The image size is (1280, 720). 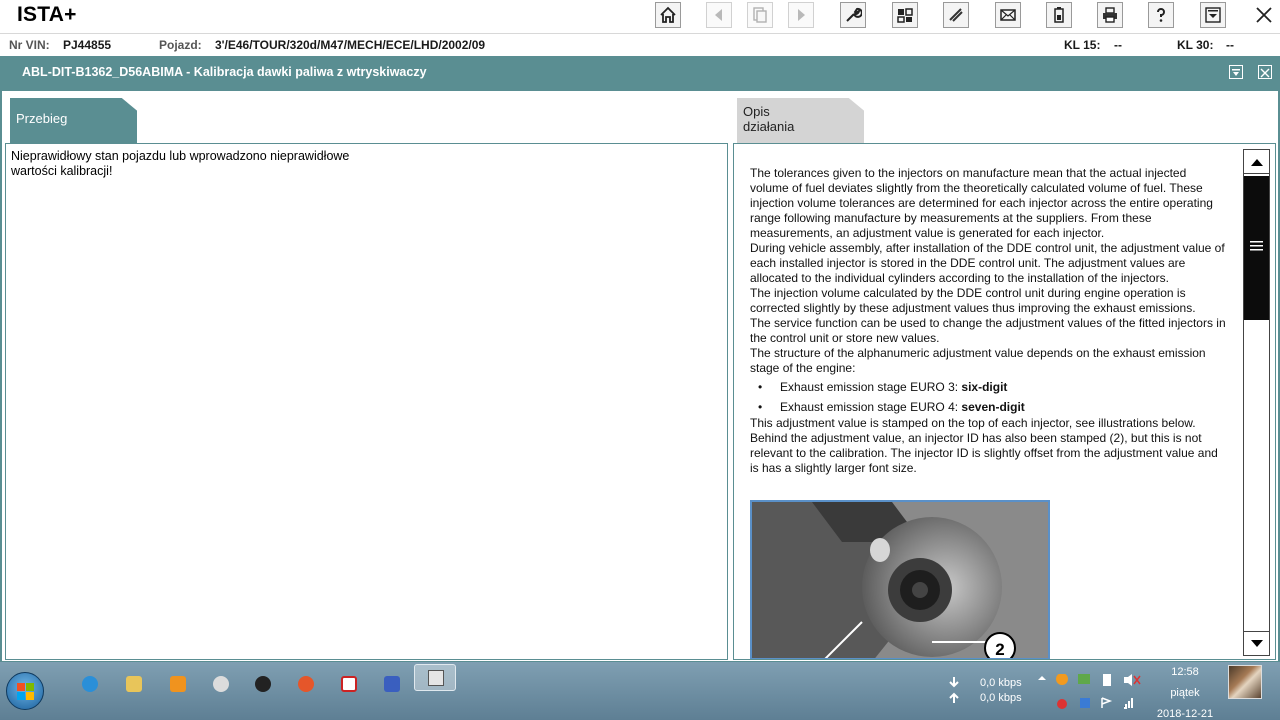 I want to click on flag-icon, so click(x=392, y=684).